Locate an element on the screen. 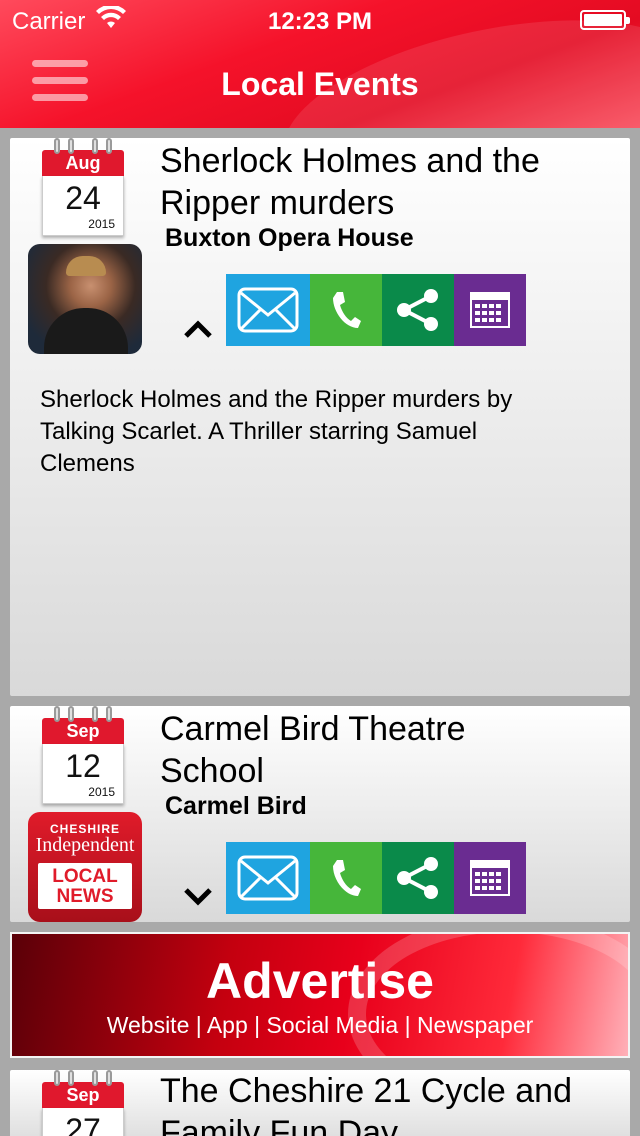 This screenshot has height=1136, width=640. event-venue: Buxton Opera House is located at coordinates (289, 238).